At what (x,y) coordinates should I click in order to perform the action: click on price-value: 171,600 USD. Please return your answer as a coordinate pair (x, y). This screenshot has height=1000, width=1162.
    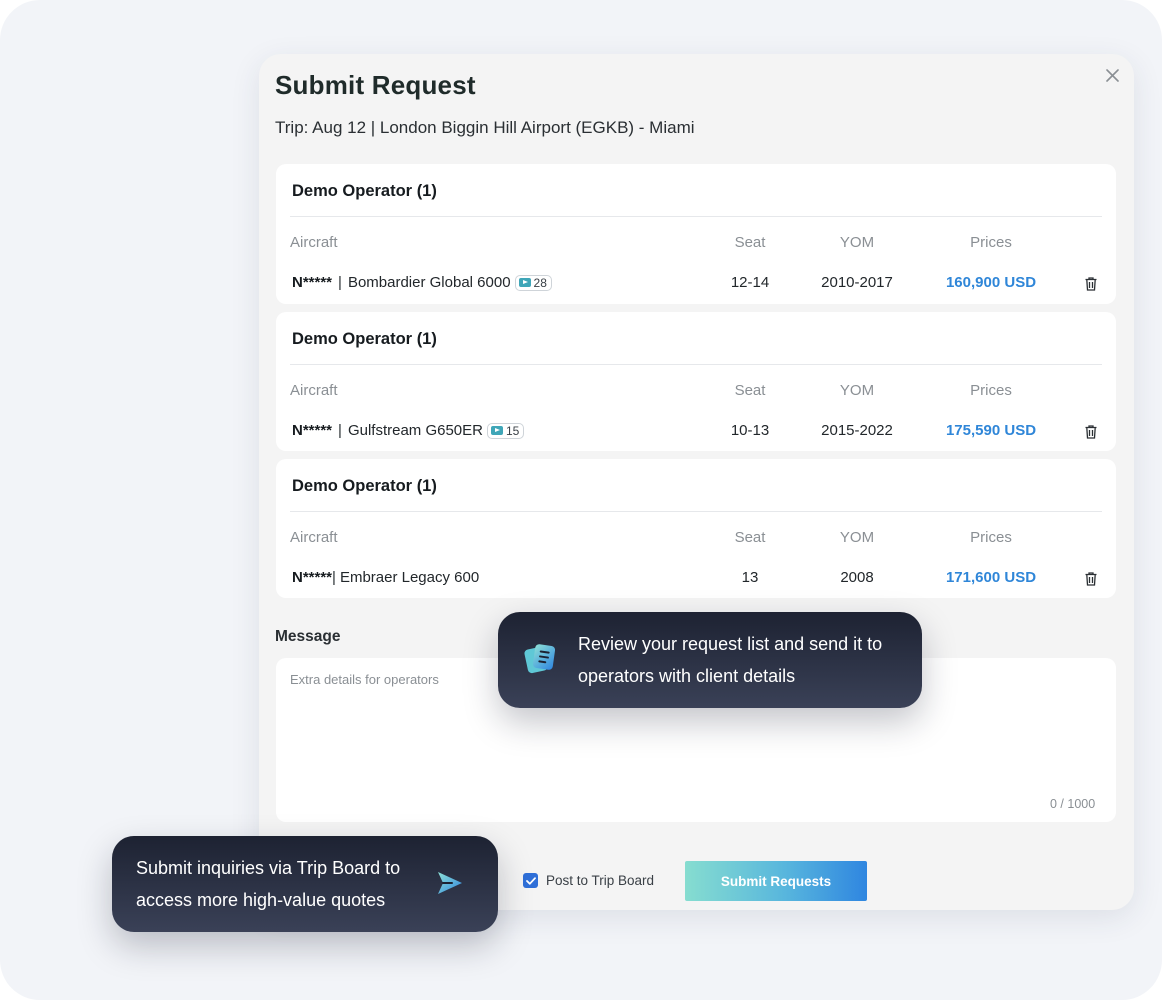
    Looking at the image, I should click on (991, 577).